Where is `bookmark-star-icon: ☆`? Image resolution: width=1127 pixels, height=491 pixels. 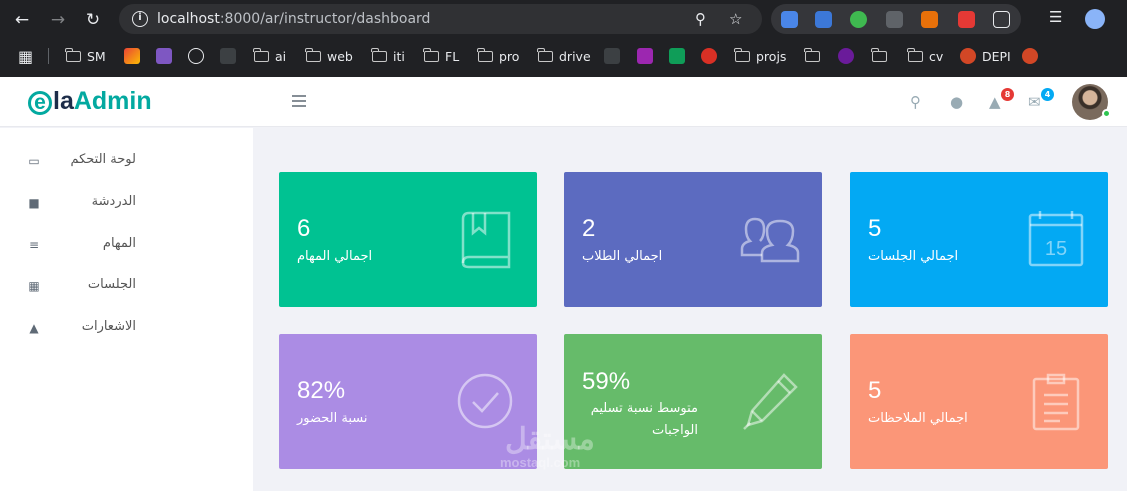
bookmark-star-icon: ☆ is located at coordinates (735, 19).